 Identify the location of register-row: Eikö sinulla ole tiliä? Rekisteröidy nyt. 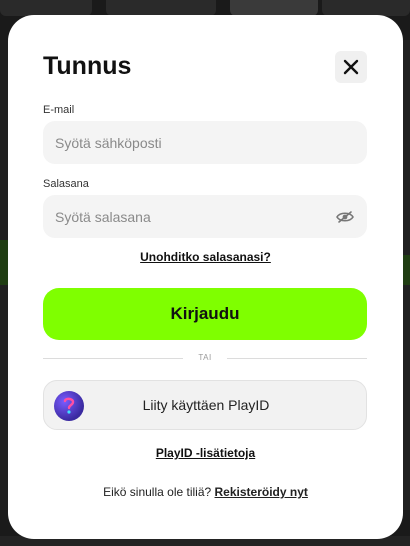
(205, 492).